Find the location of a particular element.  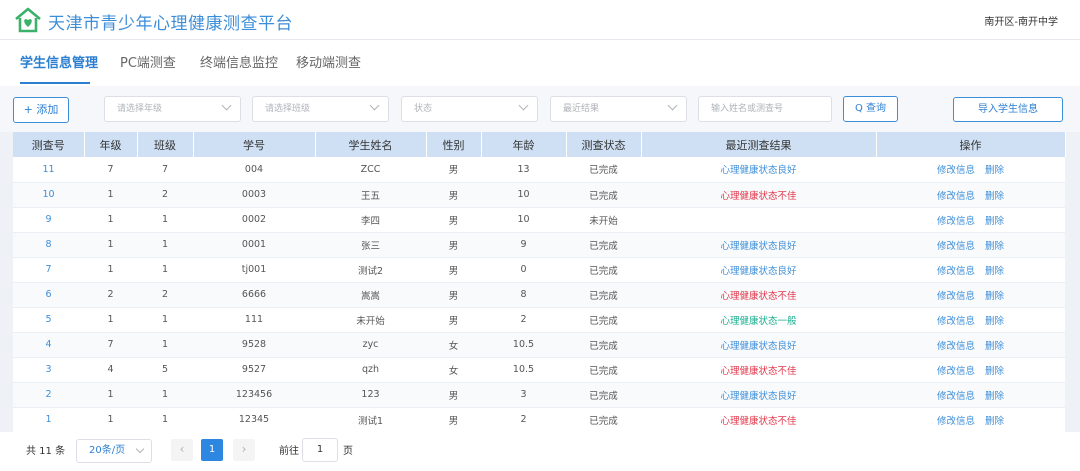

import-students-button: 导入学生信息 is located at coordinates (1008, 109).